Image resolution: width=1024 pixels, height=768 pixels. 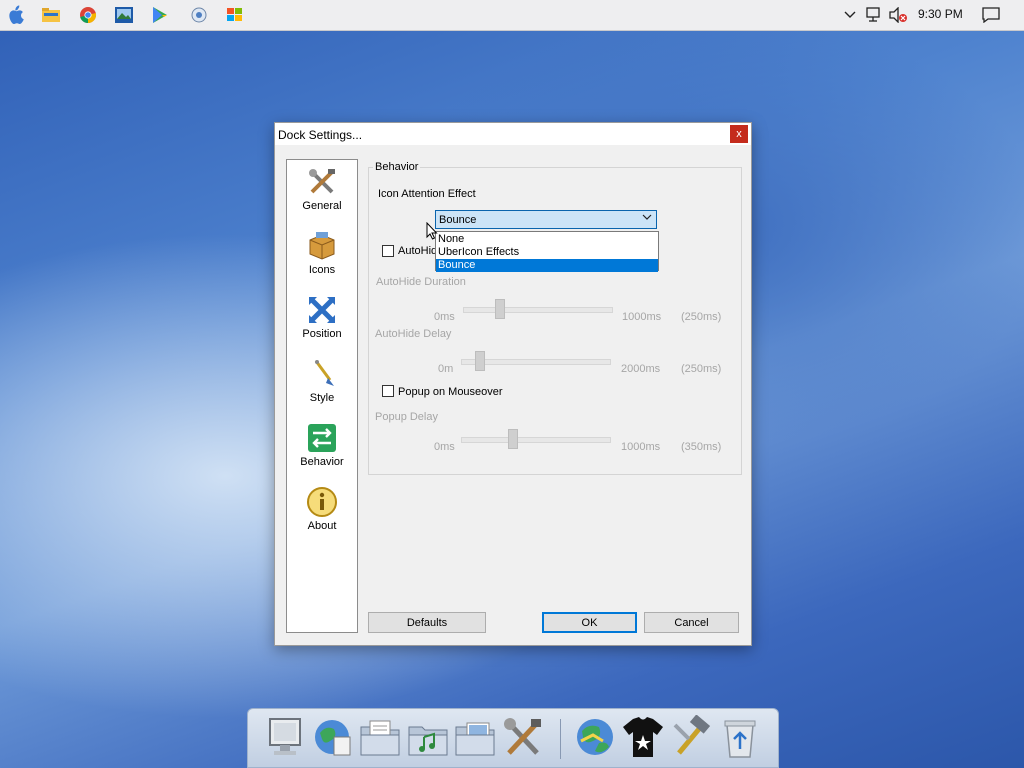 I want to click on popup-checkbox, so click(x=388, y=391).